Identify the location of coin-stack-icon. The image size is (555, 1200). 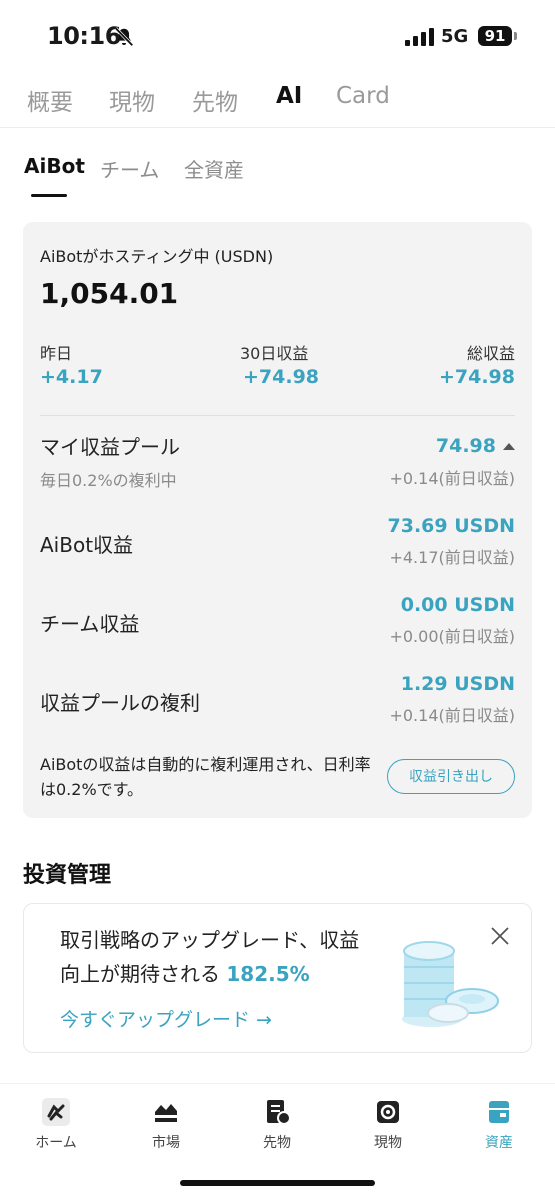
(450, 984).